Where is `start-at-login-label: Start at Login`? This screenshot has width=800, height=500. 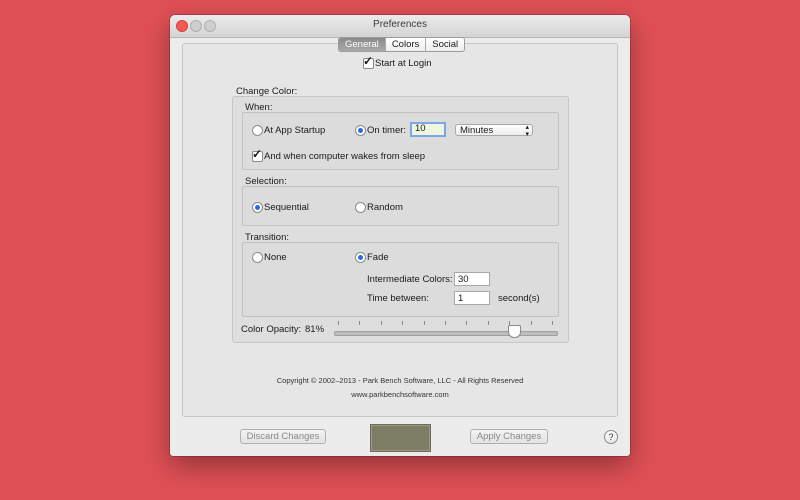 start-at-login-label: Start at Login is located at coordinates (403, 63).